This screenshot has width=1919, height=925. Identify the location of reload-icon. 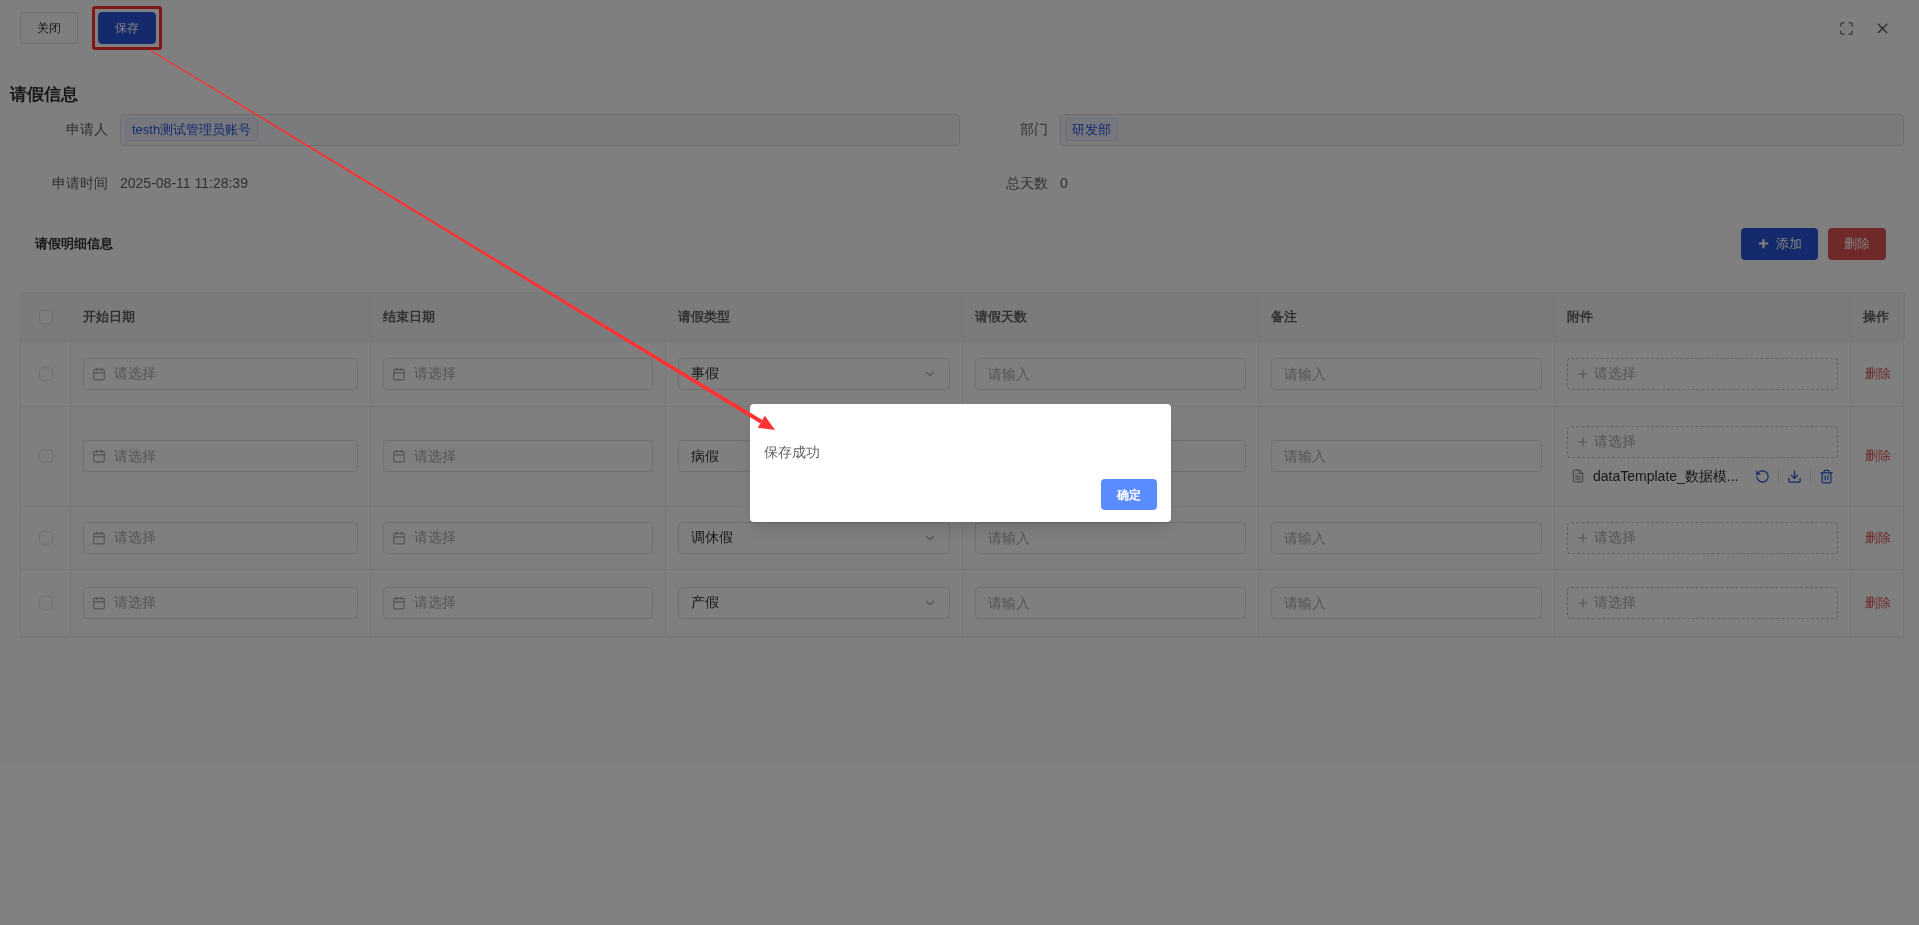
(1762, 476).